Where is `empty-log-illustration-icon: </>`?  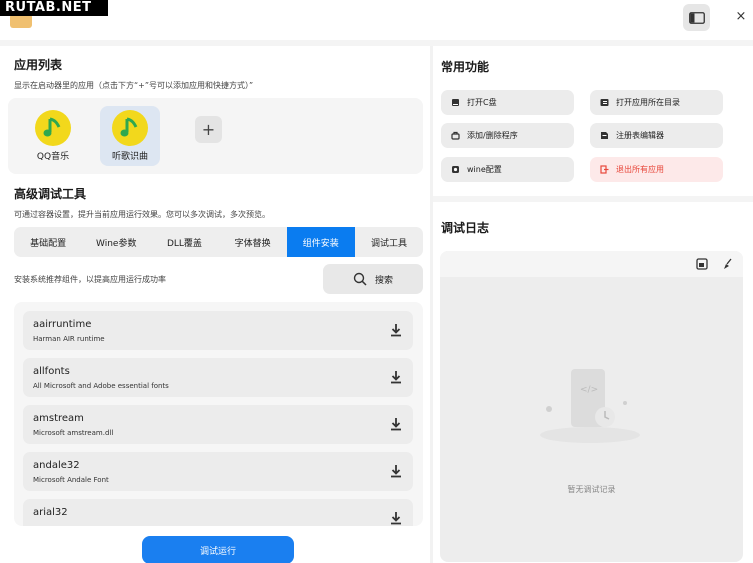 empty-log-illustration-icon: </> is located at coordinates (590, 406).